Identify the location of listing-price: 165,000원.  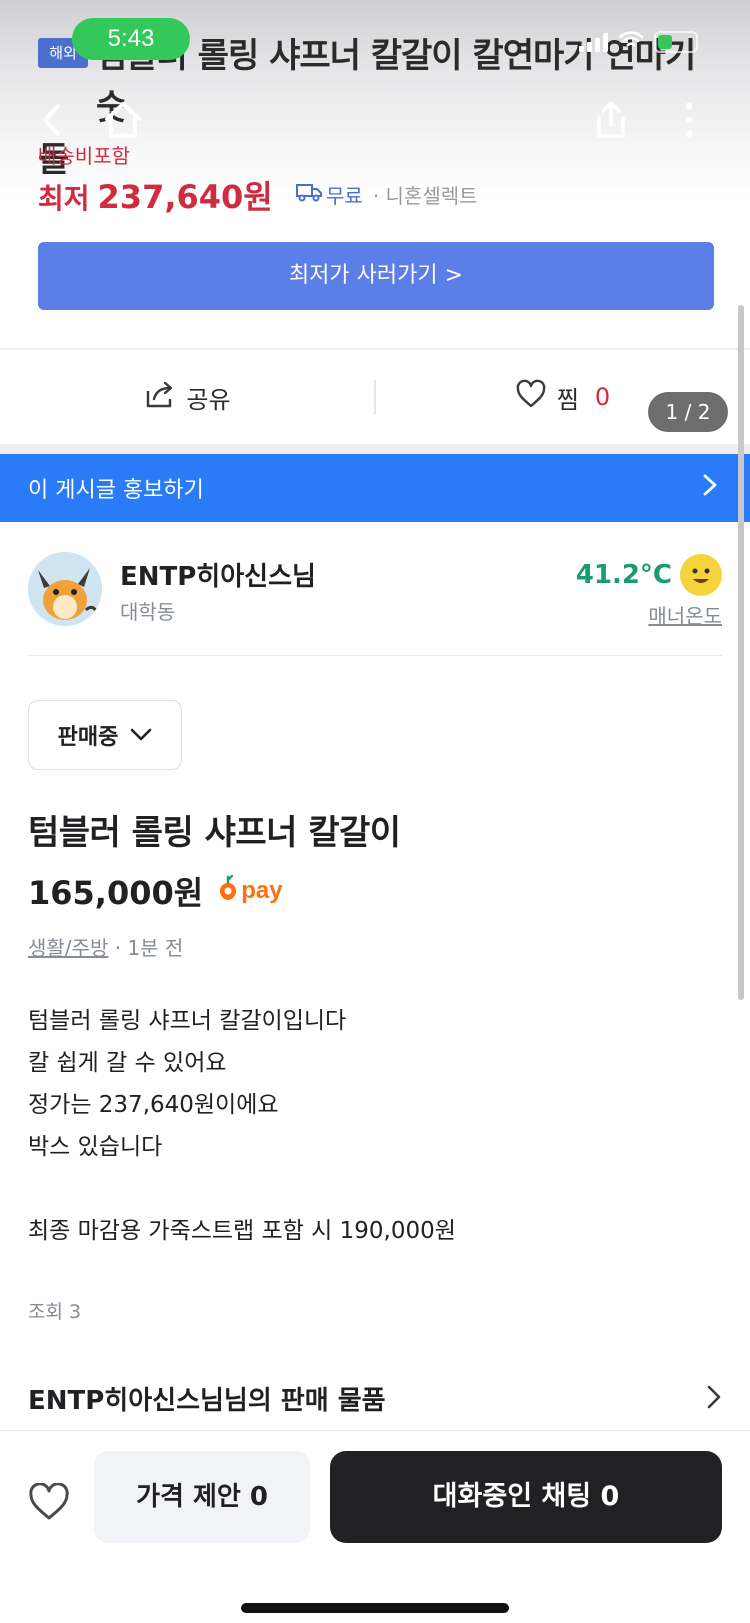
(116, 893).